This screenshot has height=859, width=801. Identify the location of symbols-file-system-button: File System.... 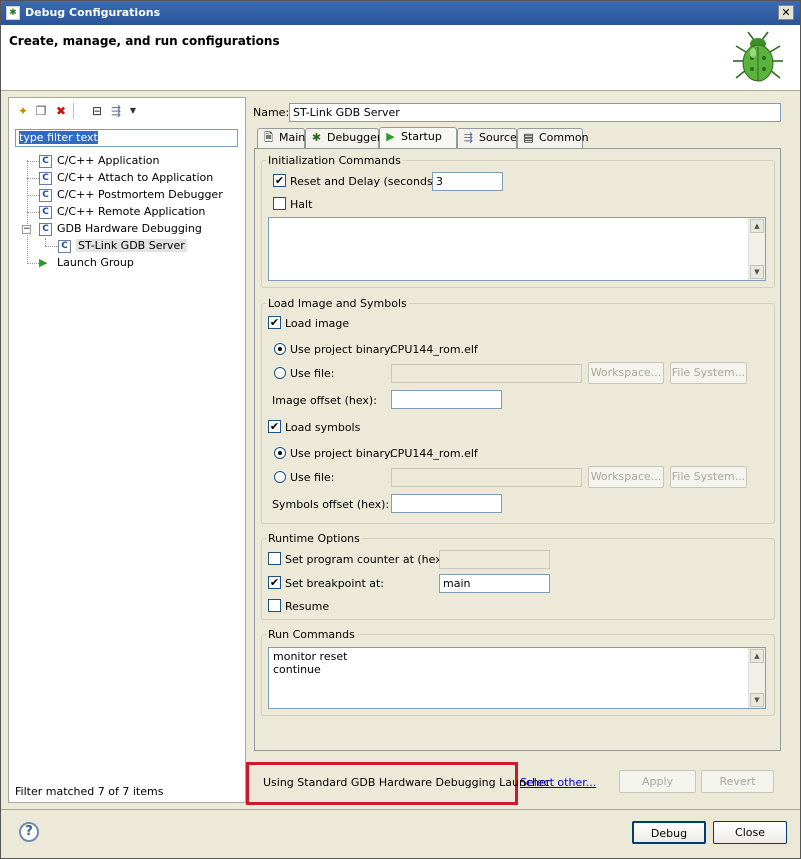
(708, 477).